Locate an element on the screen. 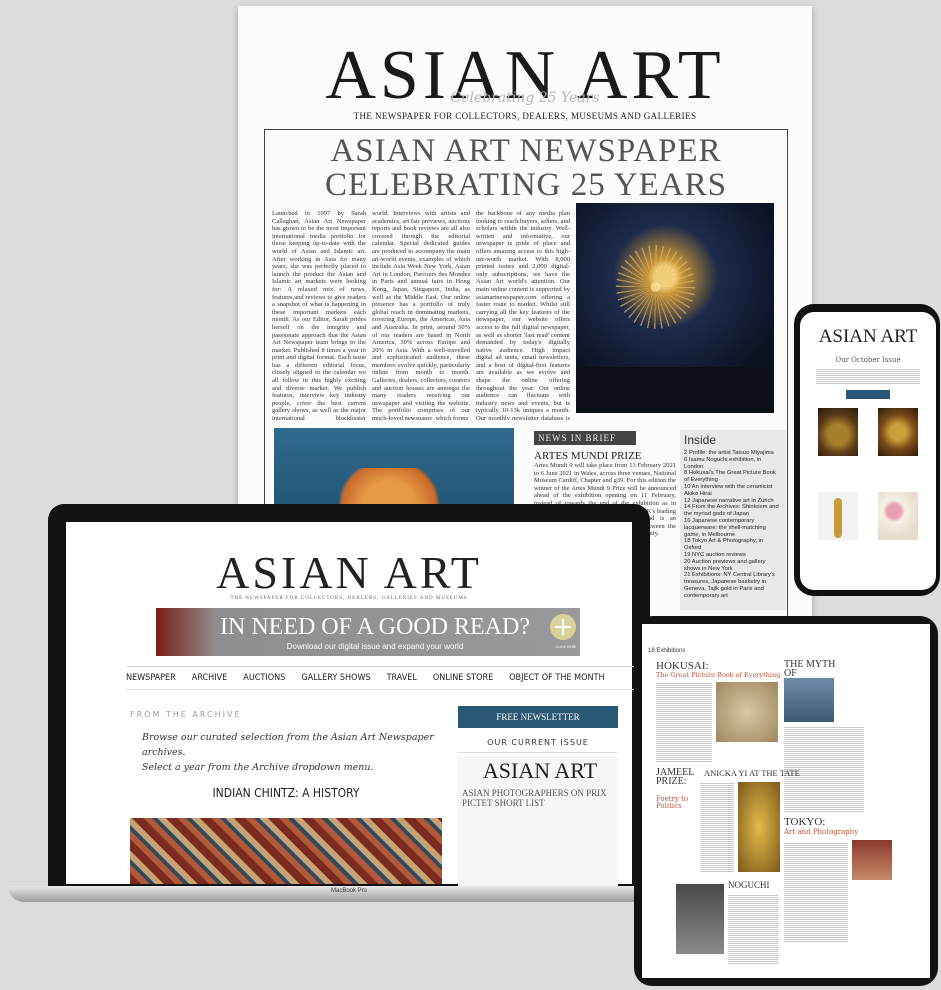 This screenshot has width=941, height=990. nav-auctions: AUCTIONS is located at coordinates (264, 678).